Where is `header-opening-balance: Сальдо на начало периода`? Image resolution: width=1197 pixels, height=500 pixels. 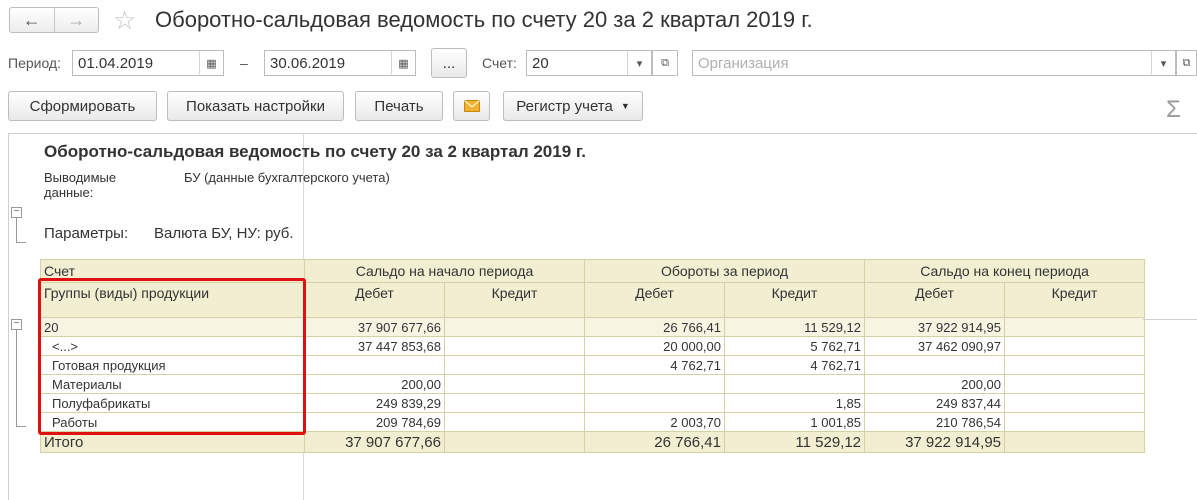
header-opening-balance: Сальдо на начало периода is located at coordinates (444, 271).